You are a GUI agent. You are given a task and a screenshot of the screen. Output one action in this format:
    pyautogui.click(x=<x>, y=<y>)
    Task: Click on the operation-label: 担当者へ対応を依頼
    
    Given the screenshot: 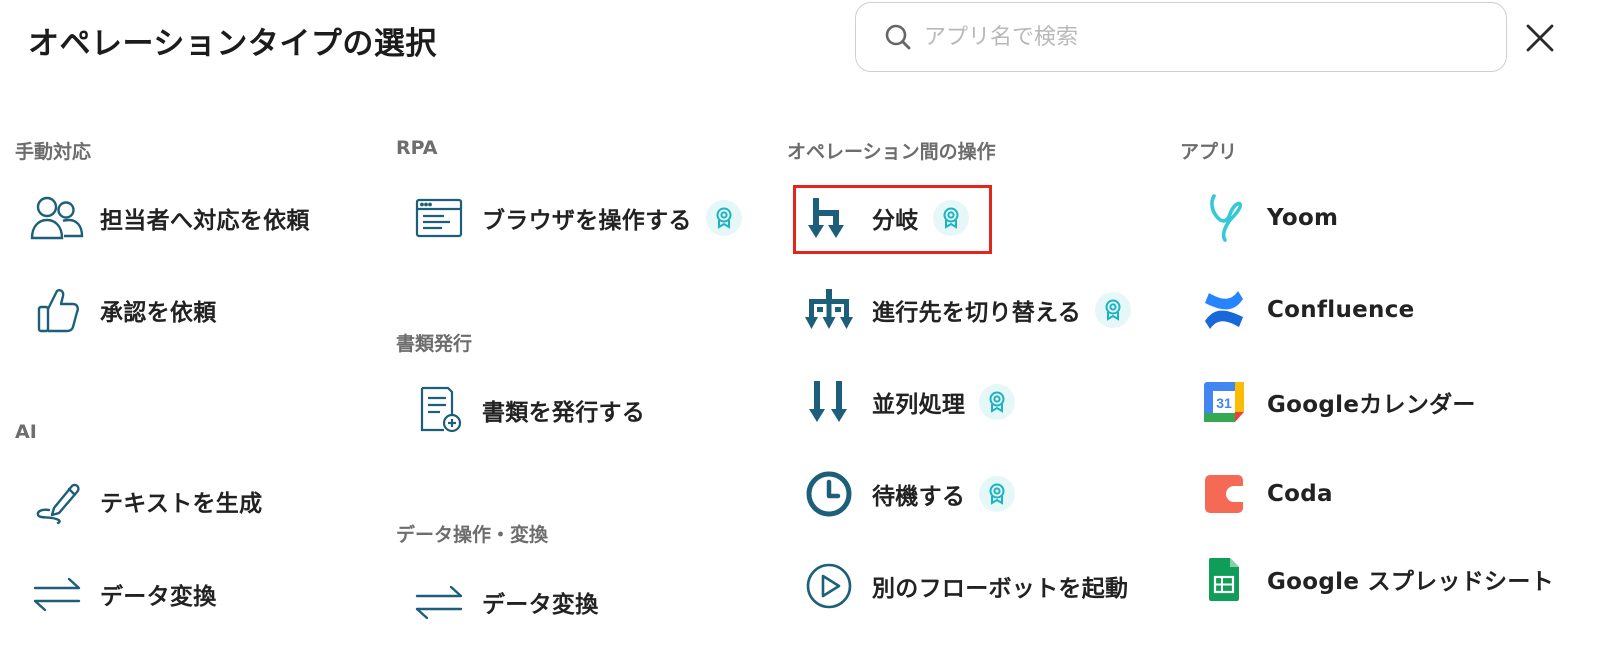 What is the action you would take?
    pyautogui.click(x=205, y=221)
    